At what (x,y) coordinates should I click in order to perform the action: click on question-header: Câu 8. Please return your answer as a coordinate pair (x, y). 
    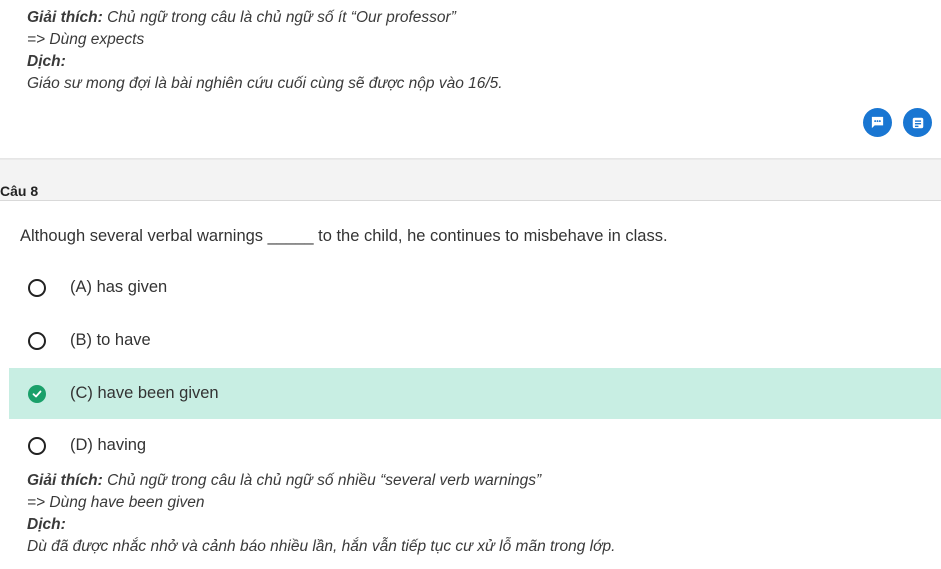
    Looking at the image, I should click on (470, 180).